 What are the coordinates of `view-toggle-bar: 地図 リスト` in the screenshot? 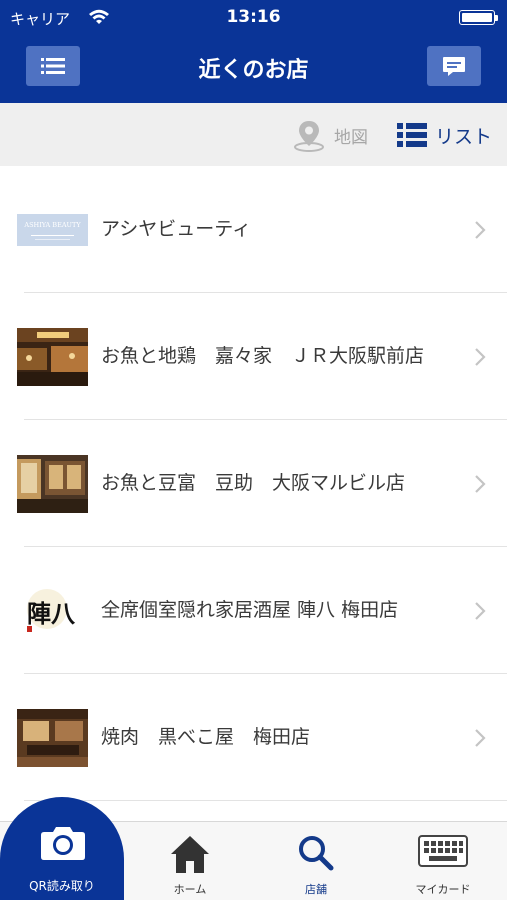 It's located at (253, 134).